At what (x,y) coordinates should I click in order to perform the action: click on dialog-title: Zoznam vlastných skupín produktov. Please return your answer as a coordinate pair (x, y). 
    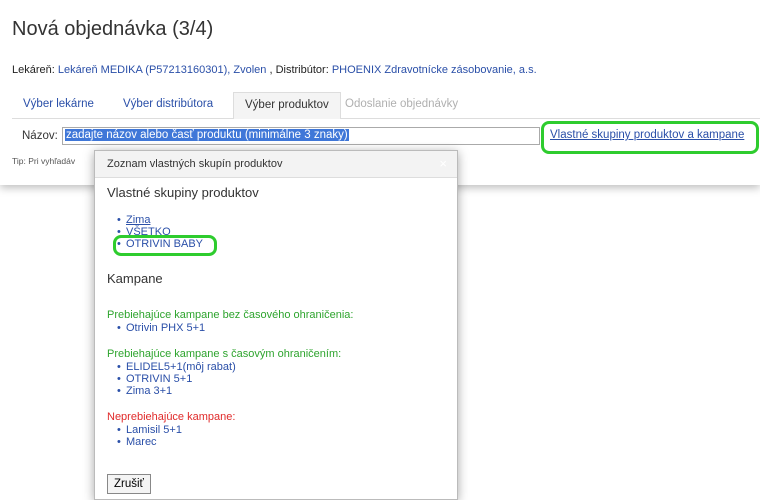
    Looking at the image, I should click on (195, 164).